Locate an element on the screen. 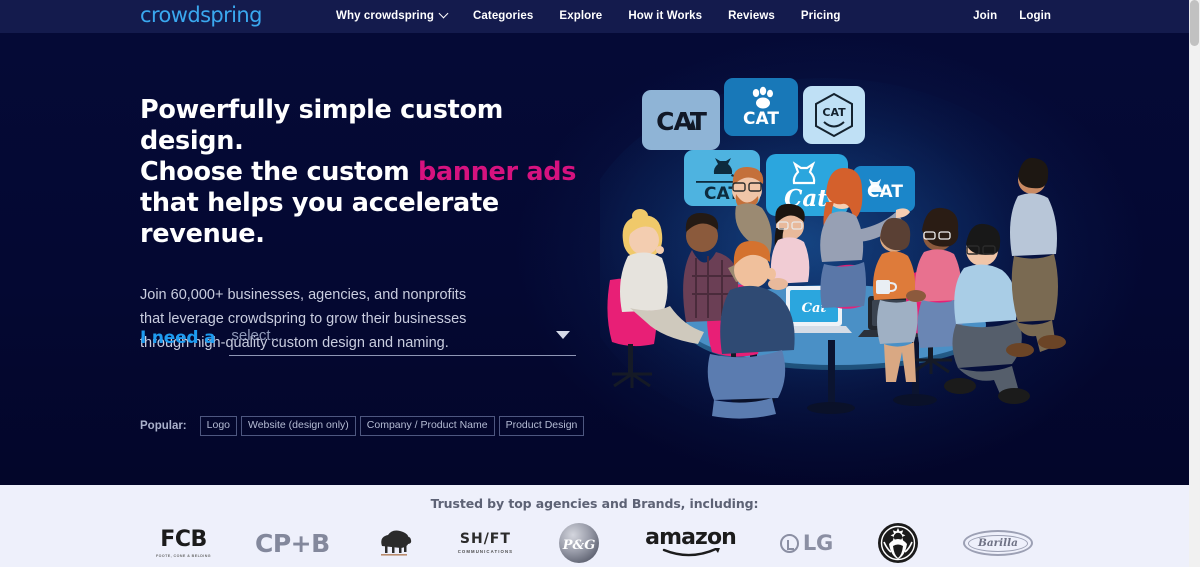 Image resolution: width=1200 pixels, height=567 pixels. brand-logo-lg: LG is located at coordinates (806, 543).